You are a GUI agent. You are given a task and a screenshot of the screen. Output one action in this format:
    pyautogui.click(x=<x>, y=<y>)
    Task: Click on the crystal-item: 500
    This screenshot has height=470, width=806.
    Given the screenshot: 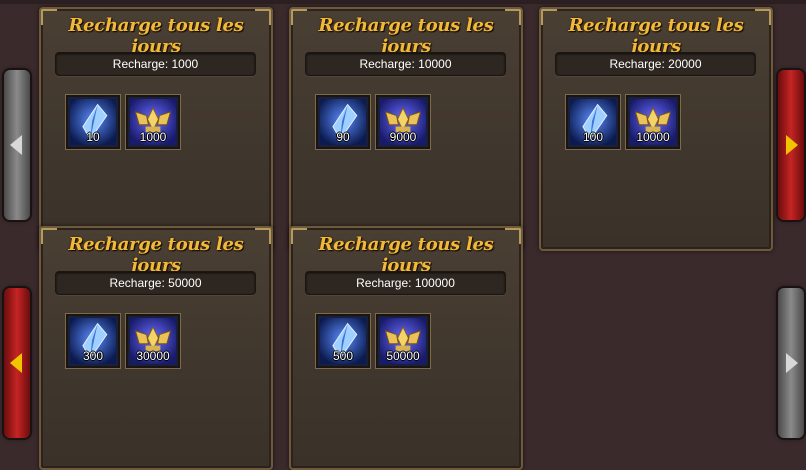 What is the action you would take?
    pyautogui.click(x=343, y=341)
    